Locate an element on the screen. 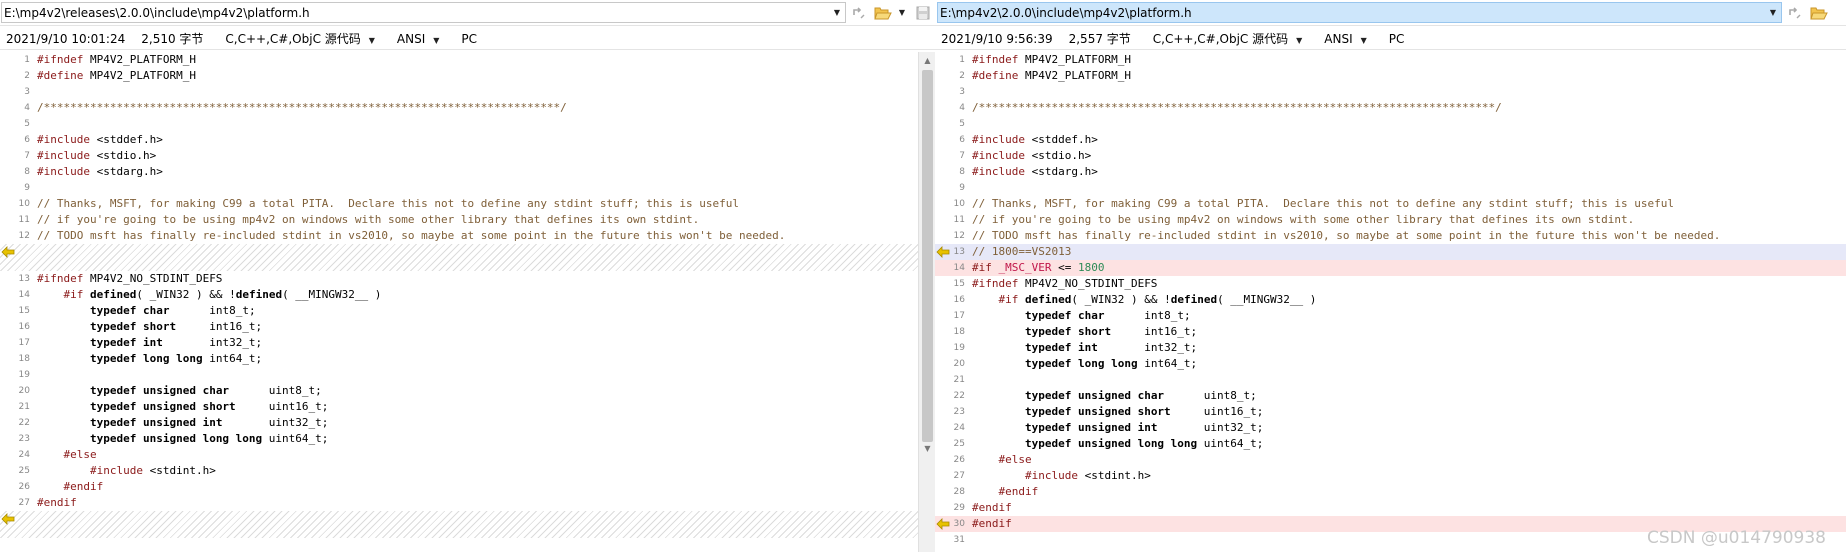 The height and width of the screenshot is (552, 1846). code-line: 22 typedef unsigned int uint32_t; is located at coordinates (467, 423).